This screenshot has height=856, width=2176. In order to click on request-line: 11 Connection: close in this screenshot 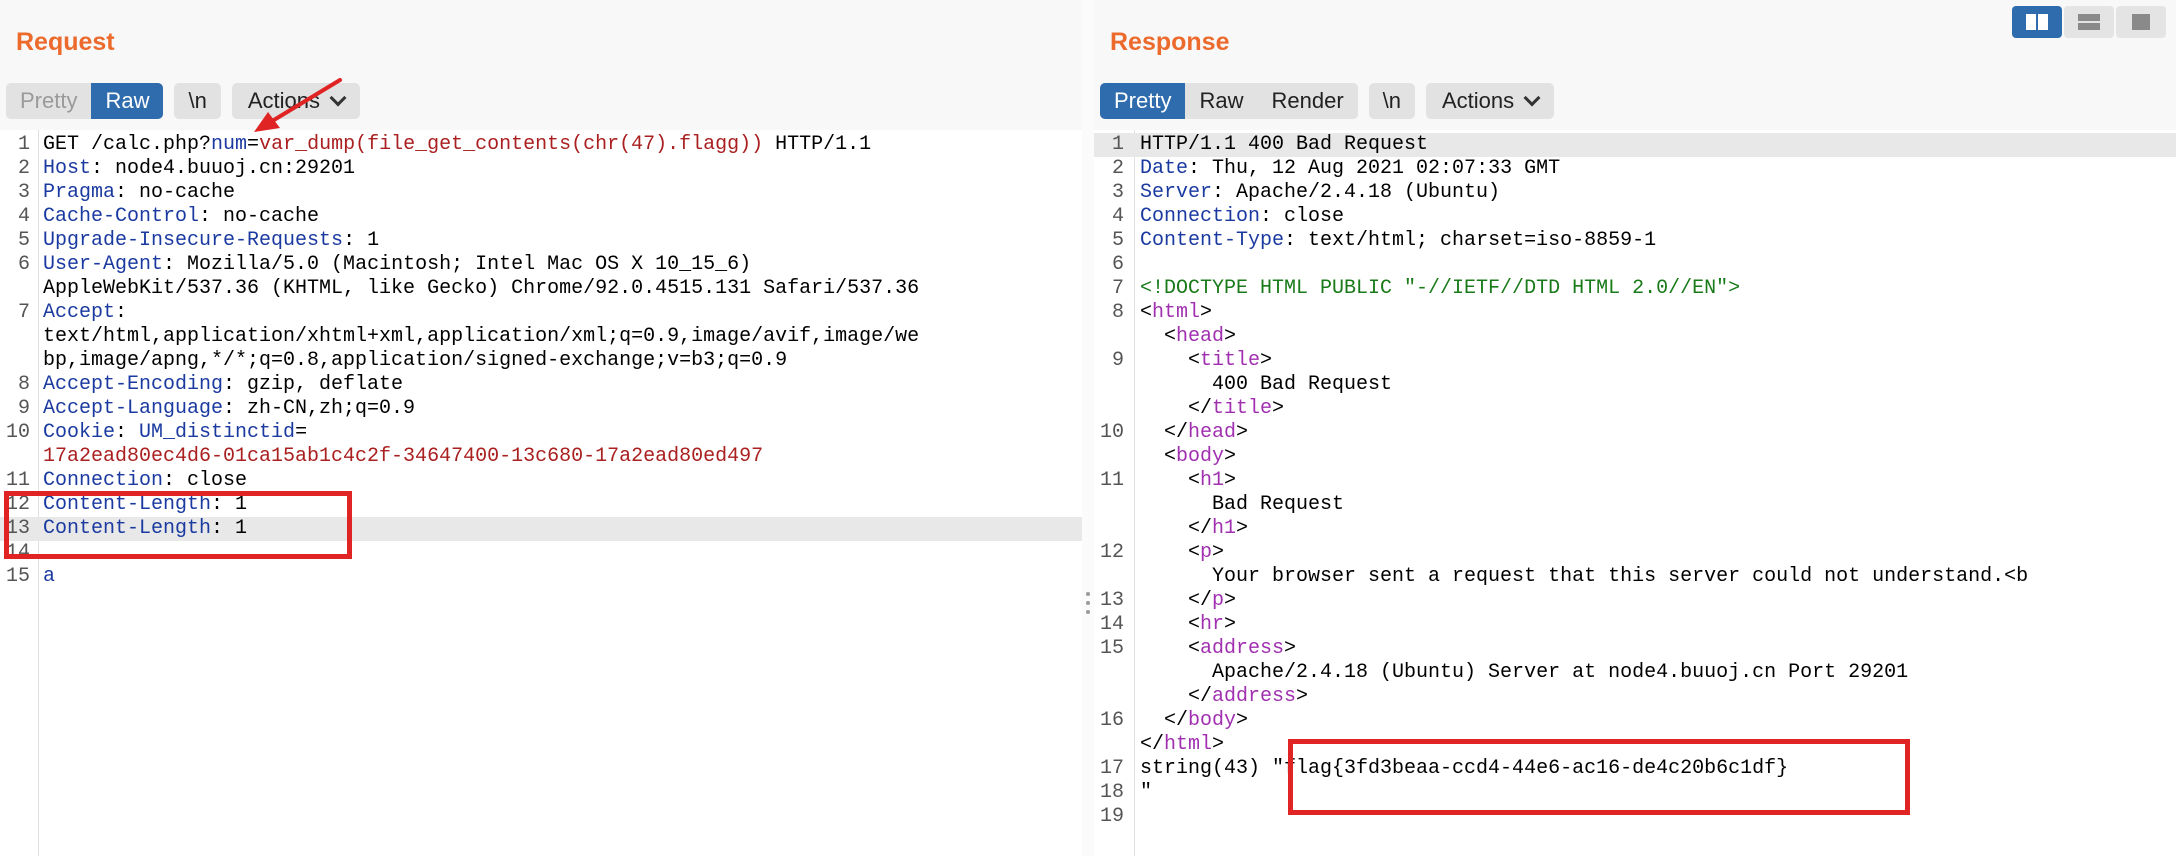, I will do `click(541, 481)`.